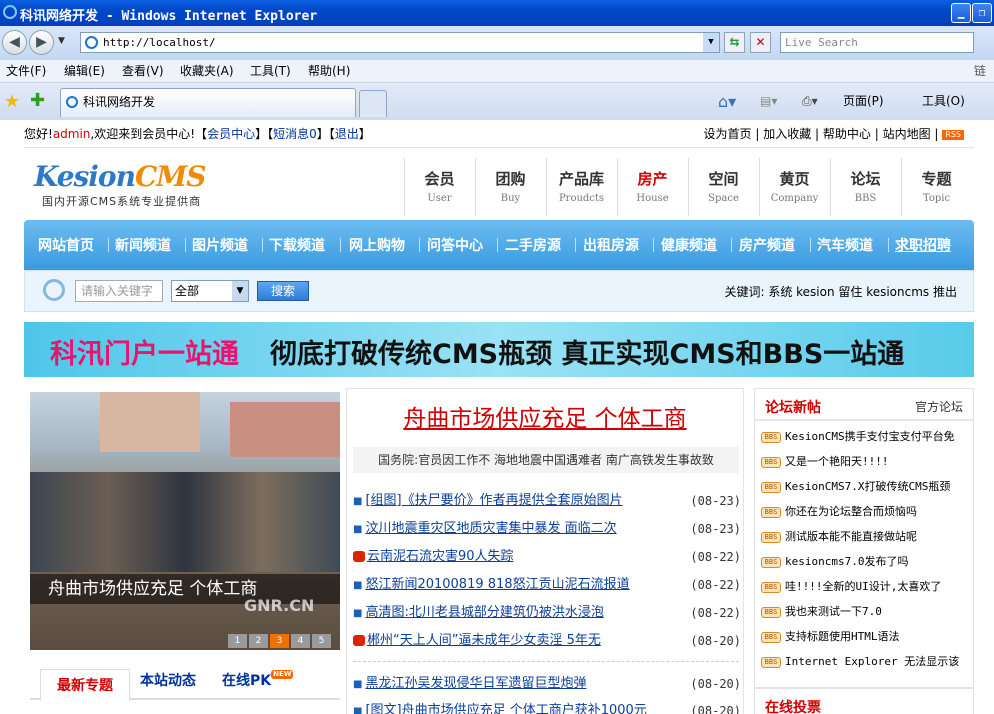 The width and height of the screenshot is (994, 714). Describe the element at coordinates (689, 245) in the screenshot. I see `nav-health: 健康频道` at that location.